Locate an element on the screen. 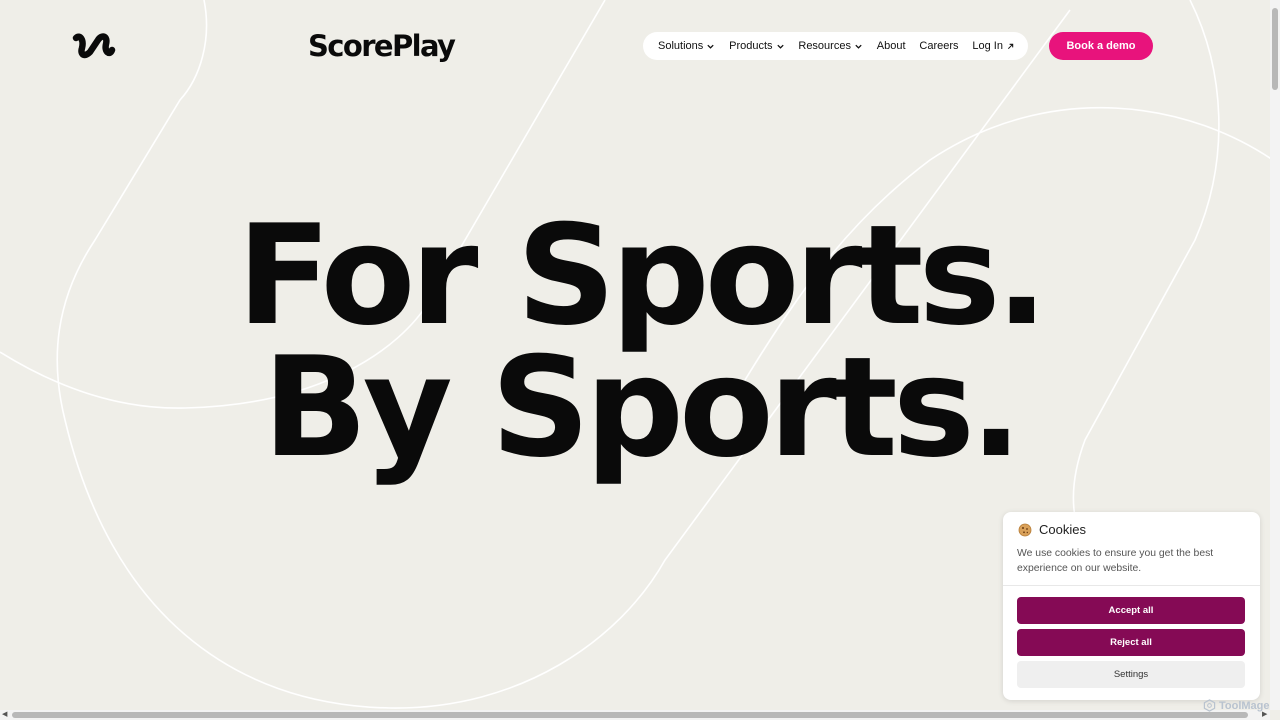 The image size is (1280, 720). nav-item-login: Log In is located at coordinates (993, 46).